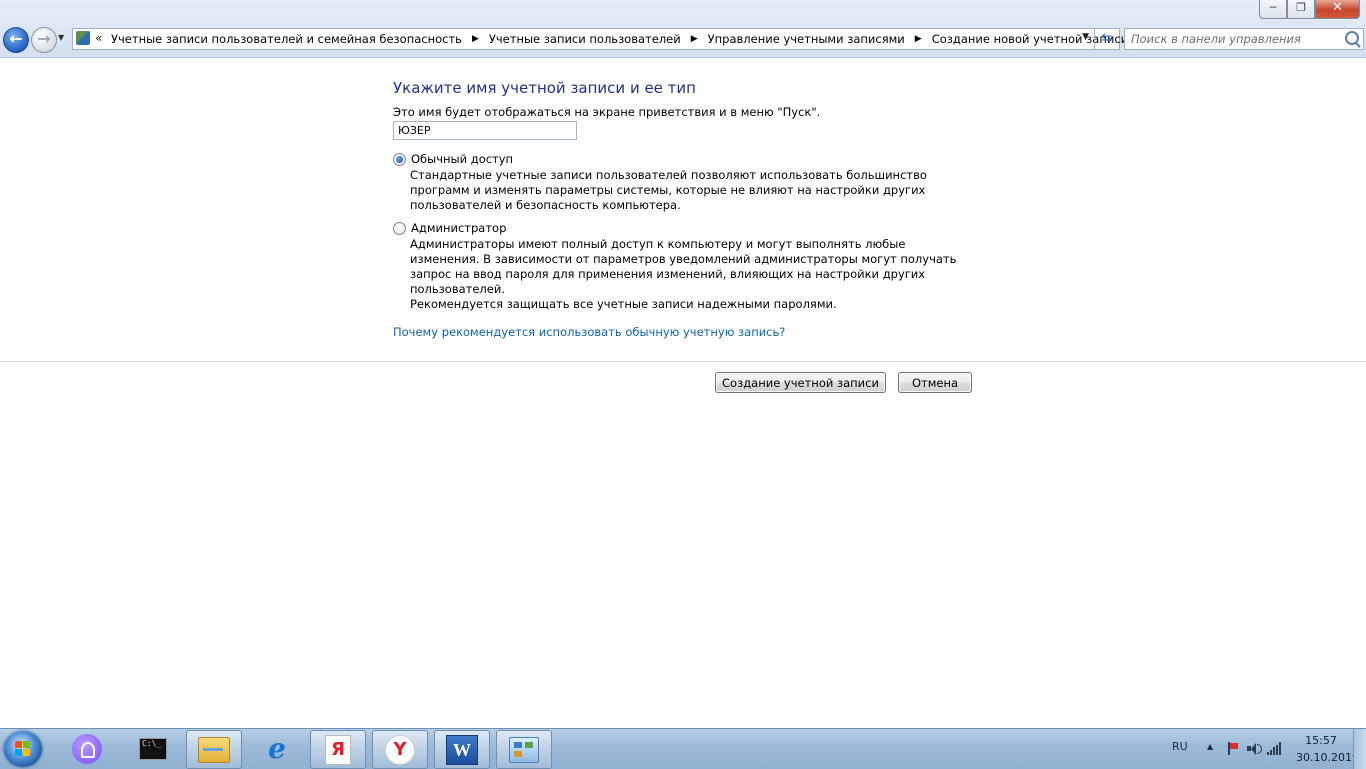 The width and height of the screenshot is (1366, 769). I want to click on forward-arrow-icon: →, so click(44, 38).